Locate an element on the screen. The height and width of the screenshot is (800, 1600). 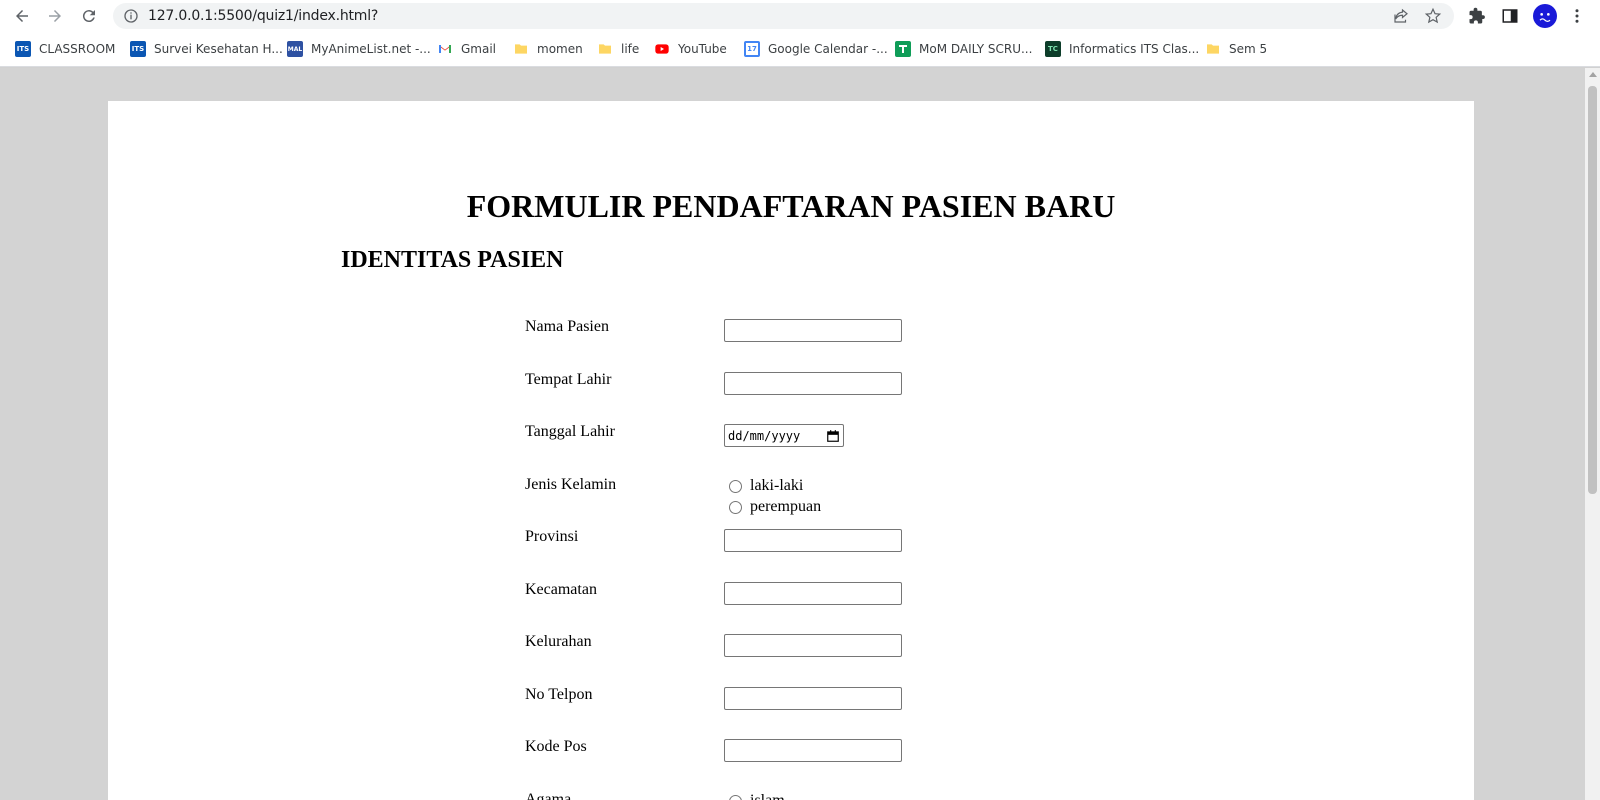
gender-option-laki-laki: laki-laki is located at coordinates (766, 486).